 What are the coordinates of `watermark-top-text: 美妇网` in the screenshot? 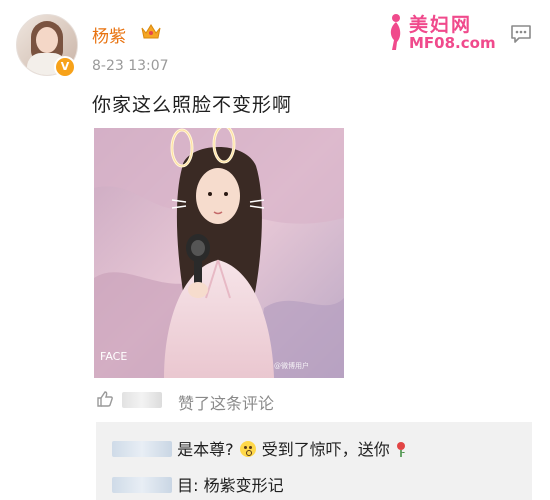 It's located at (441, 25).